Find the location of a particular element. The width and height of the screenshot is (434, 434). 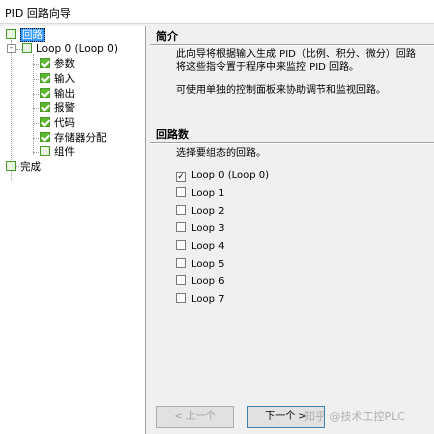

loop-option-label: Loop 0 (Loop 0) is located at coordinates (230, 175).